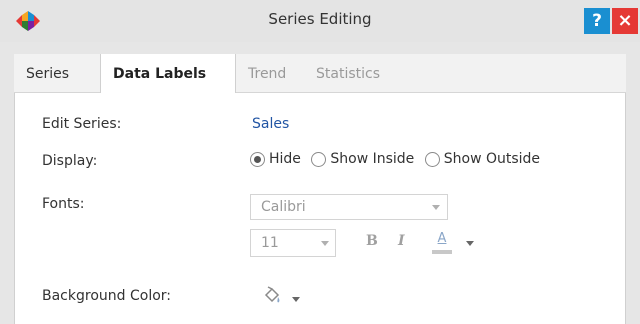 The width and height of the screenshot is (640, 324). What do you see at coordinates (319, 159) in the screenshot?
I see `radio-show-inside-indicator` at bounding box center [319, 159].